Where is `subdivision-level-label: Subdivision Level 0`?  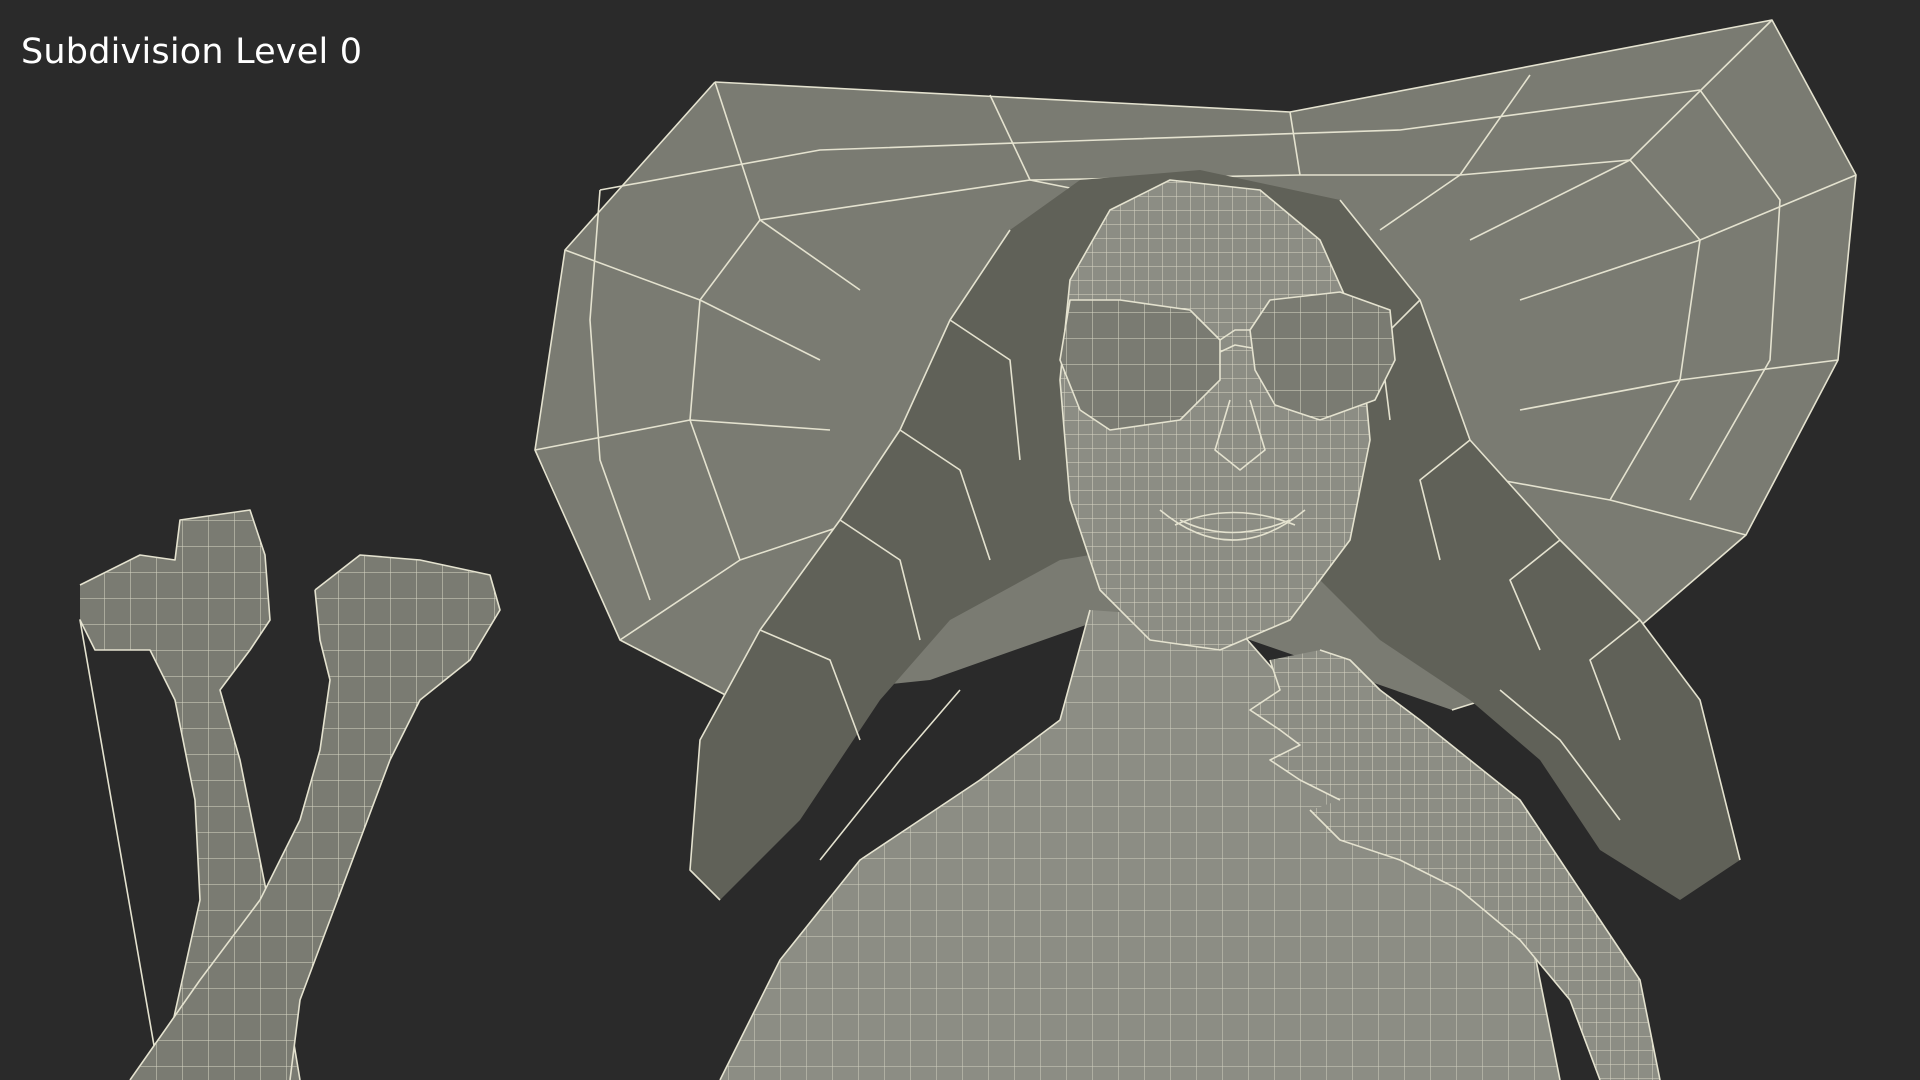
subdivision-level-label: Subdivision Level 0 is located at coordinates (192, 52).